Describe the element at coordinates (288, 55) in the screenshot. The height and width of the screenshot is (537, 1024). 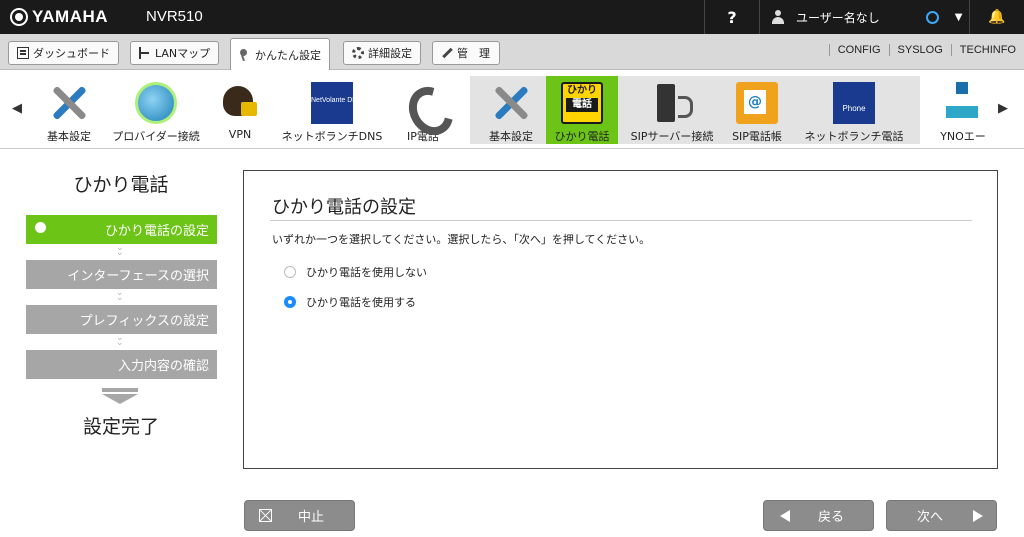
I see `easy-setup-label: かんたん設定` at that location.